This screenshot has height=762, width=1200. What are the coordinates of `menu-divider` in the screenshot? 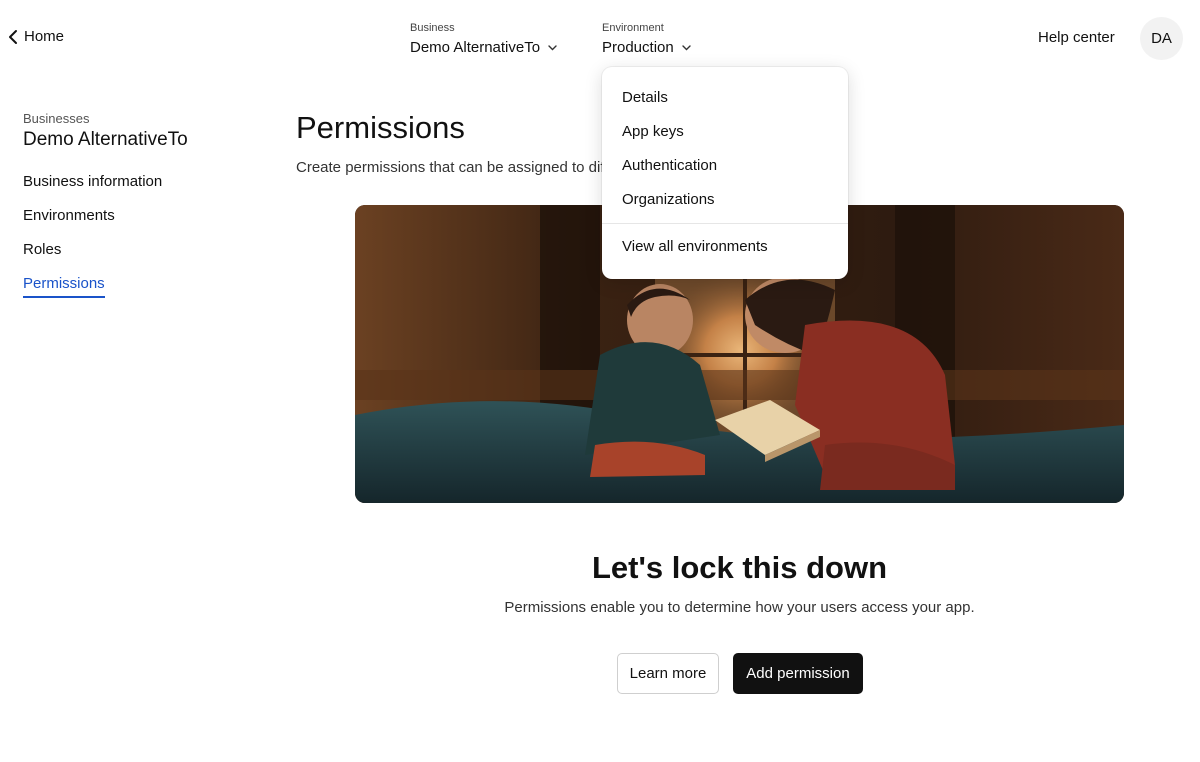 It's located at (725, 223).